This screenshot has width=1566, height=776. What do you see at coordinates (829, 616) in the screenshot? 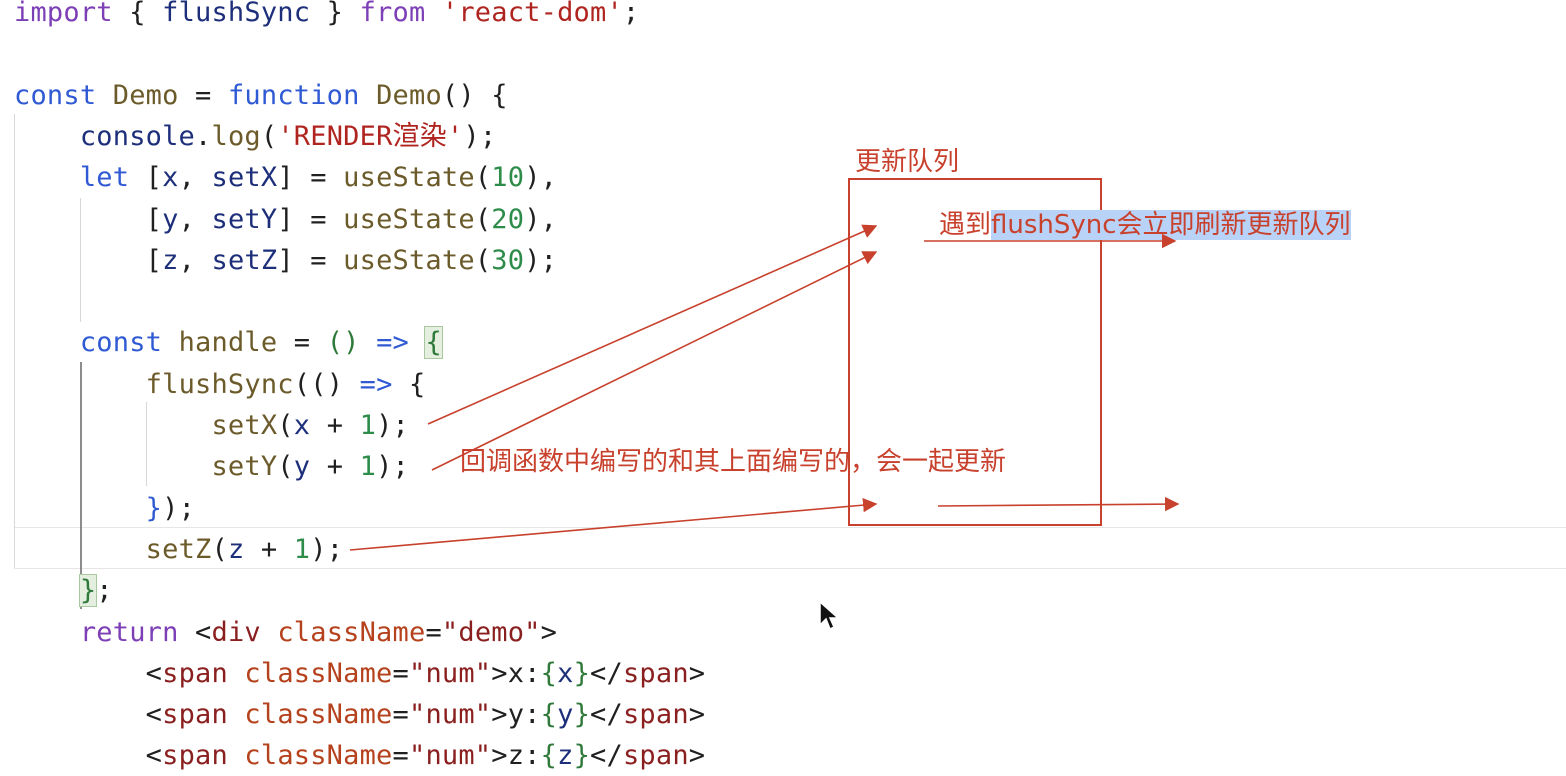
I see `mouse-pointer-icon` at bounding box center [829, 616].